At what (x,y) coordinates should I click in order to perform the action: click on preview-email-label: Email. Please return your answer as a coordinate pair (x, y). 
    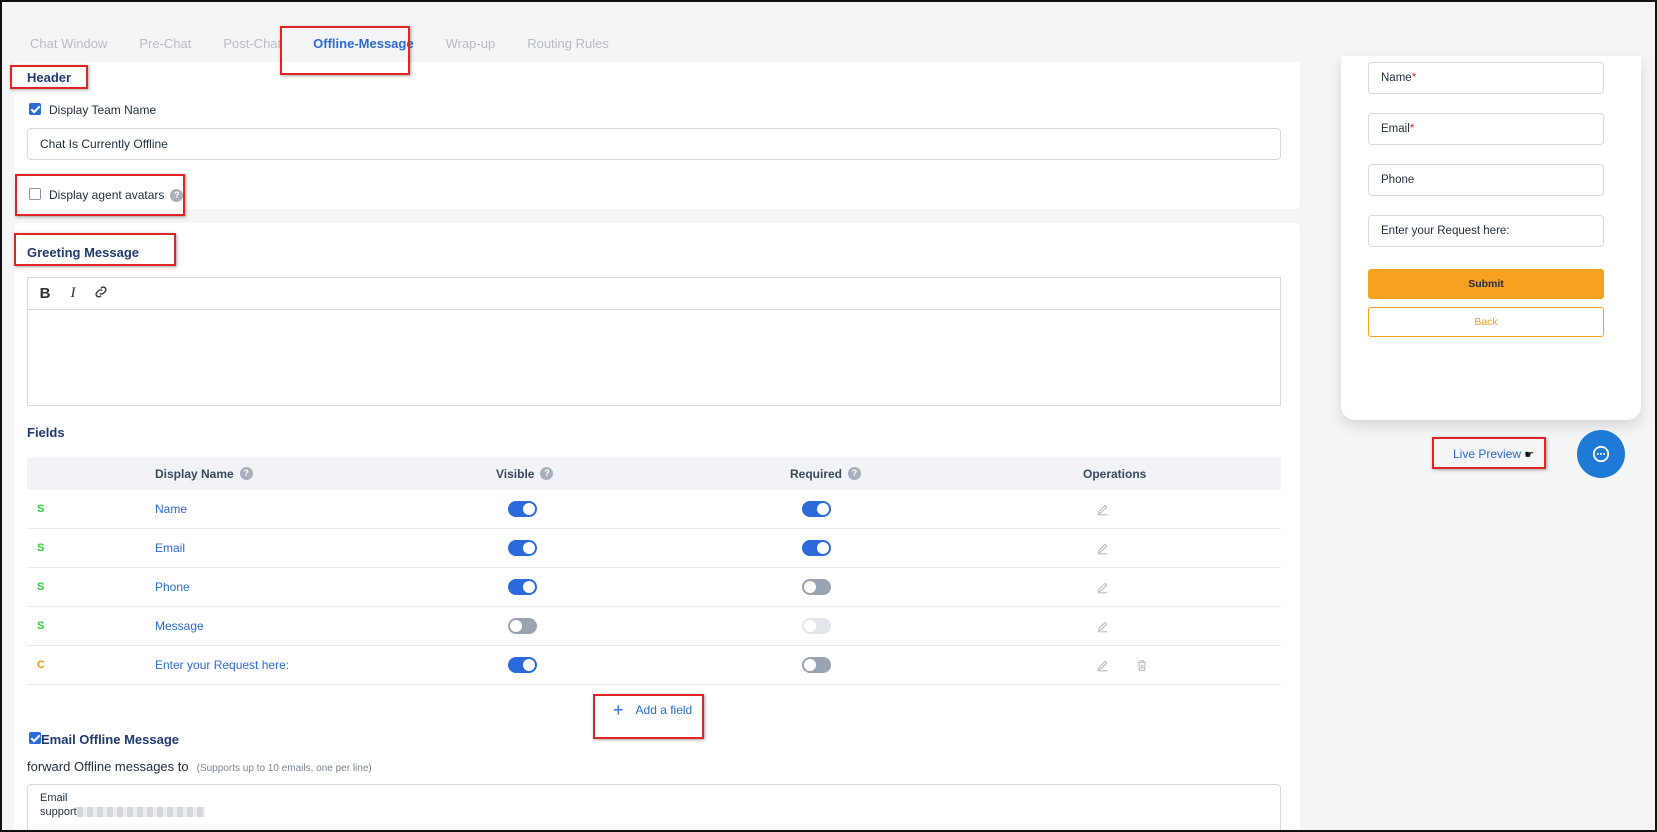
    Looking at the image, I should click on (1395, 129).